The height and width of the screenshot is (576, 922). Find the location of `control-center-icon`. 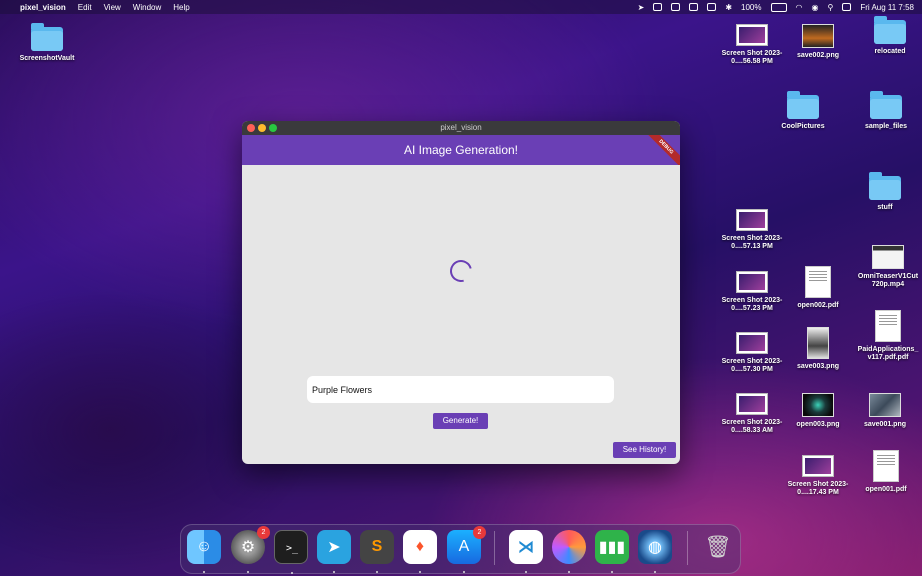

control-center-icon is located at coordinates (847, 7).